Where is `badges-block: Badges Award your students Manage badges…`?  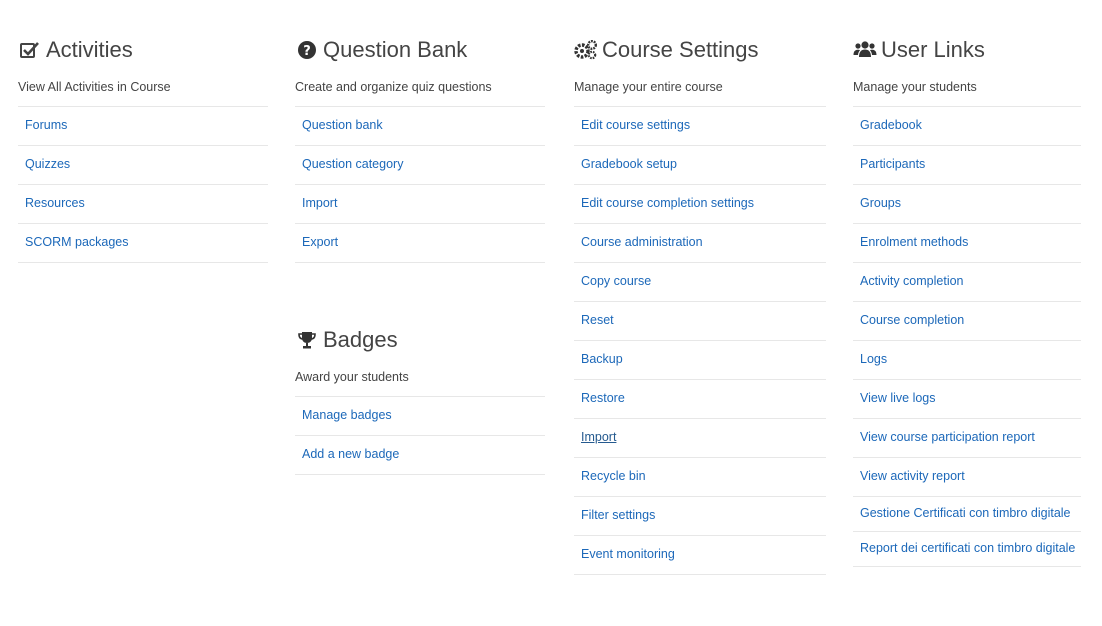 badges-block: Badges Award your students Manage badges… is located at coordinates (420, 397).